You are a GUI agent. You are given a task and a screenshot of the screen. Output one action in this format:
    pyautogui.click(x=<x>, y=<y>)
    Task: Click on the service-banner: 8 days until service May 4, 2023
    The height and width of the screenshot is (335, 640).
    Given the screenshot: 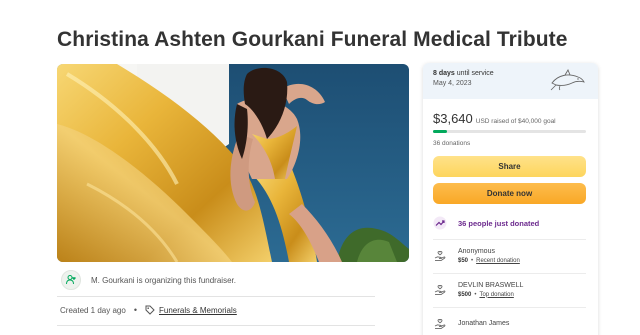 What is the action you would take?
    pyautogui.click(x=510, y=81)
    